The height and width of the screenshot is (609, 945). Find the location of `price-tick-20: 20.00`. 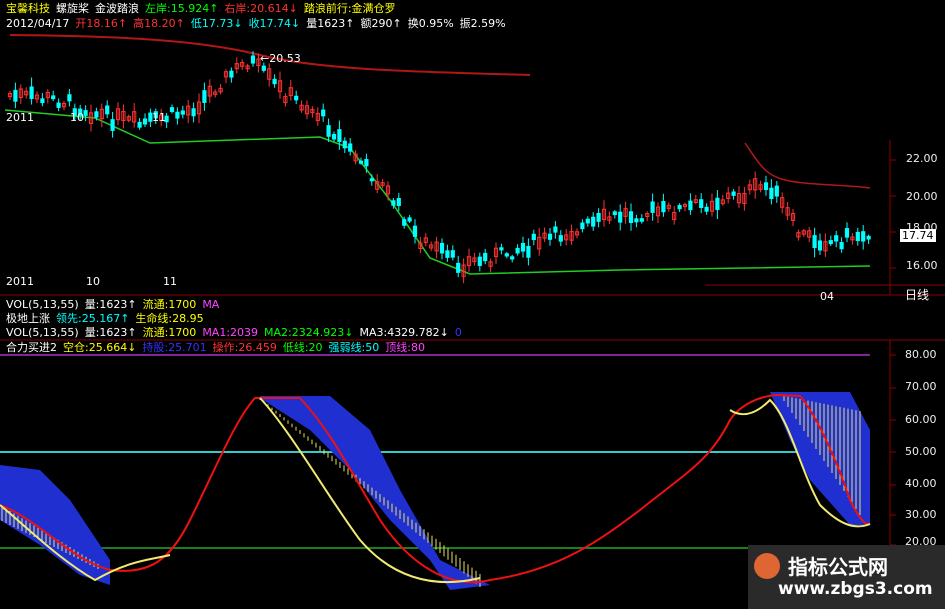

price-tick-20: 20.00 is located at coordinates (922, 196).